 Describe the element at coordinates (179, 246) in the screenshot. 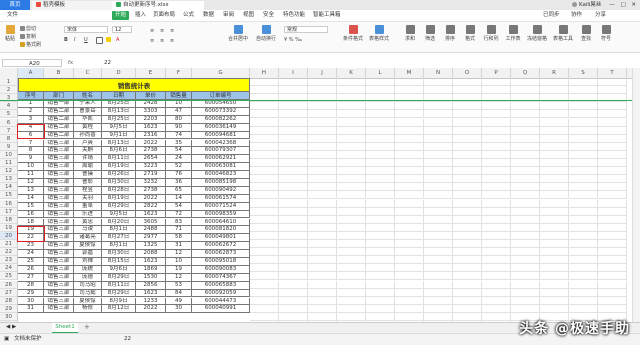

I see `table-cell: 31` at that location.